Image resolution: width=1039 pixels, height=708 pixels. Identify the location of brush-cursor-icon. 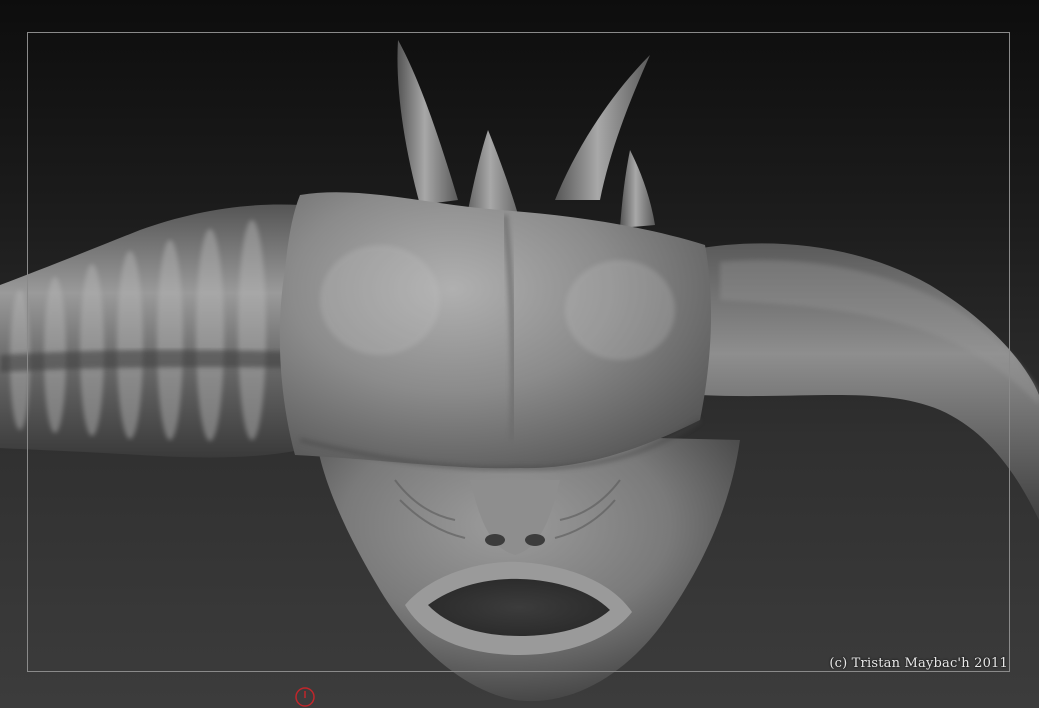
(305, 697).